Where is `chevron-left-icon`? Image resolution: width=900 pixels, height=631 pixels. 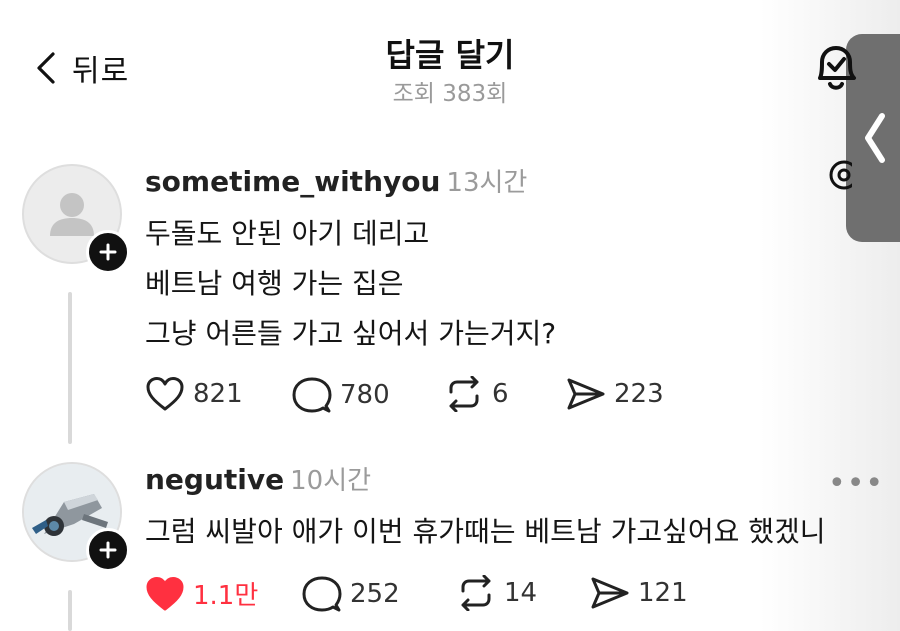 chevron-left-icon is located at coordinates (875, 138).